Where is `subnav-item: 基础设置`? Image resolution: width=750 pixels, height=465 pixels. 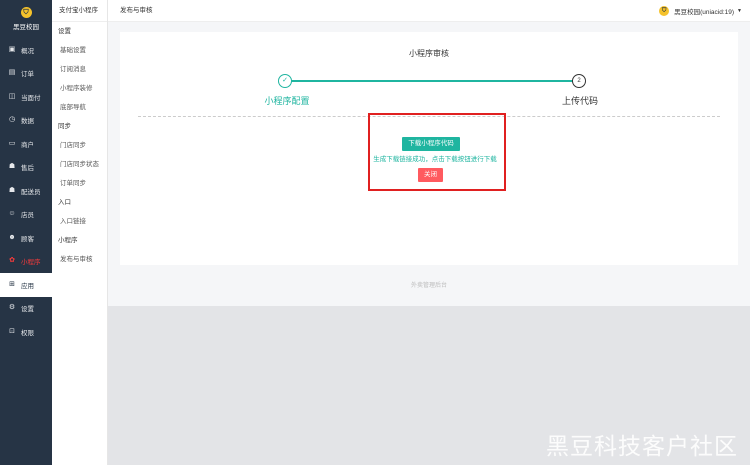 subnav-item: 基础设置 is located at coordinates (79, 50).